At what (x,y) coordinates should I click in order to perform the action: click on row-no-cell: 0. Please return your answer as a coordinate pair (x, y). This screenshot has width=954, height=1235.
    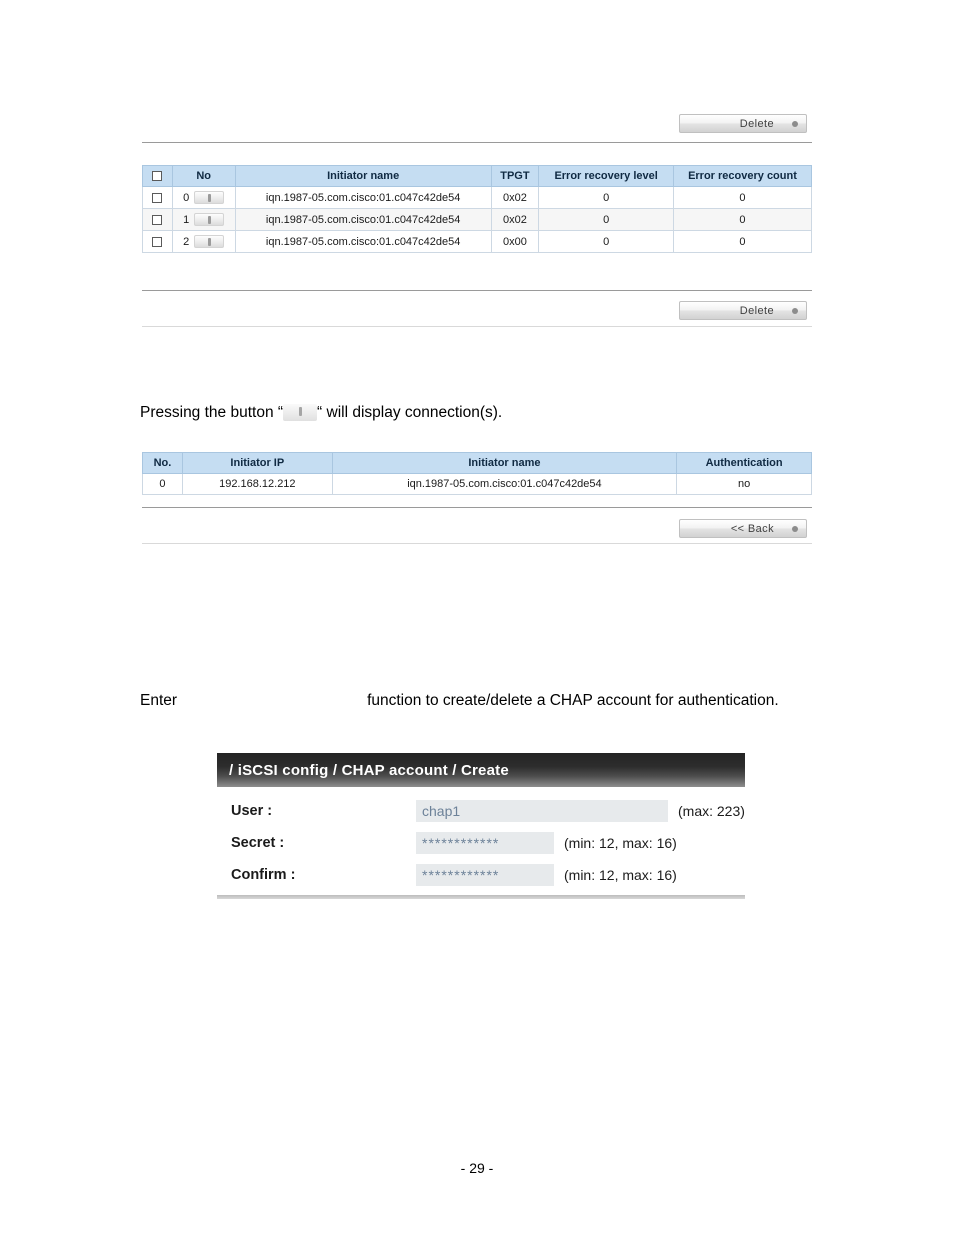
    Looking at the image, I should click on (203, 197).